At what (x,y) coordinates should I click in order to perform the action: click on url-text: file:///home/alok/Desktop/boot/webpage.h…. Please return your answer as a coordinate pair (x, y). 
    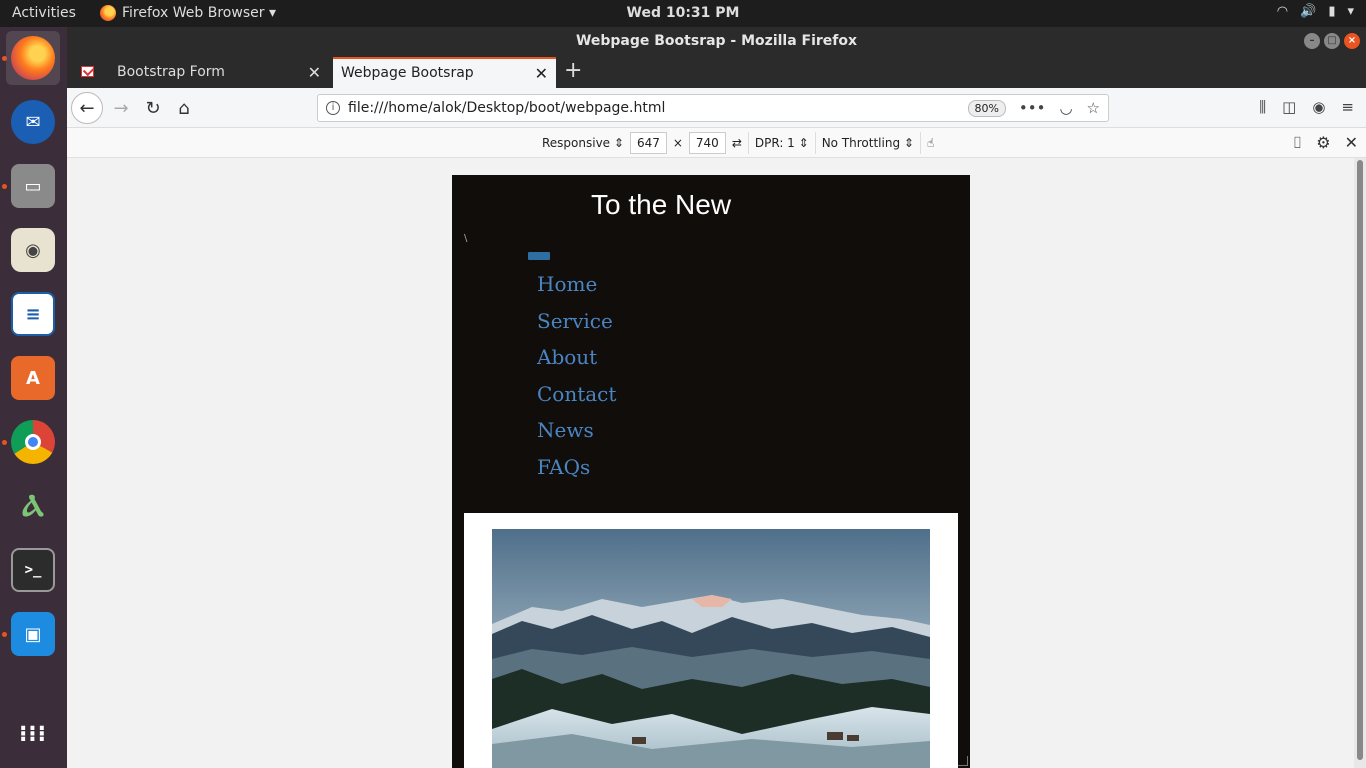
    Looking at the image, I should click on (506, 108).